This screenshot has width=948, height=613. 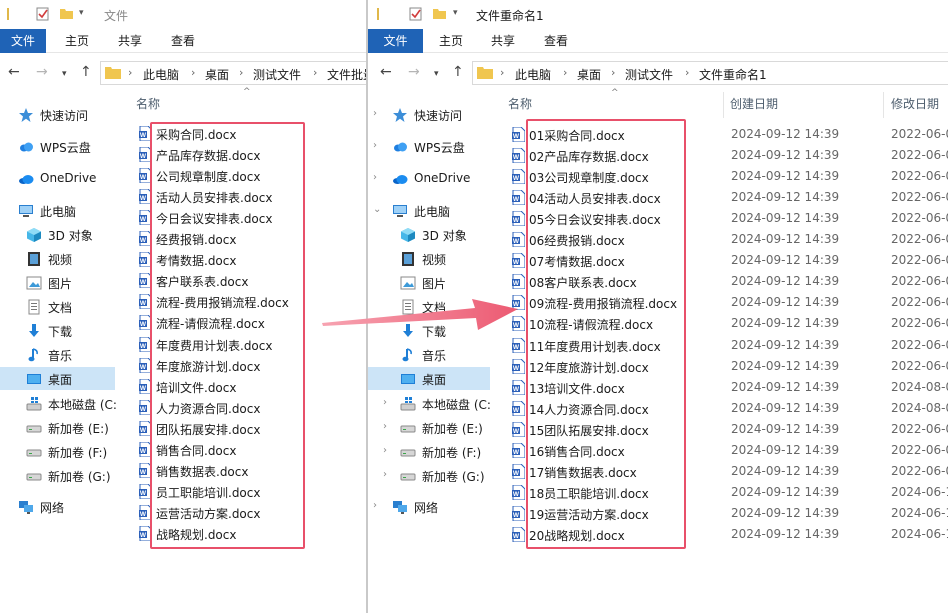 I want to click on address-bar: › 此电脑 › 桌面 › 测试文件 › 文件重命名1, so click(x=710, y=73).